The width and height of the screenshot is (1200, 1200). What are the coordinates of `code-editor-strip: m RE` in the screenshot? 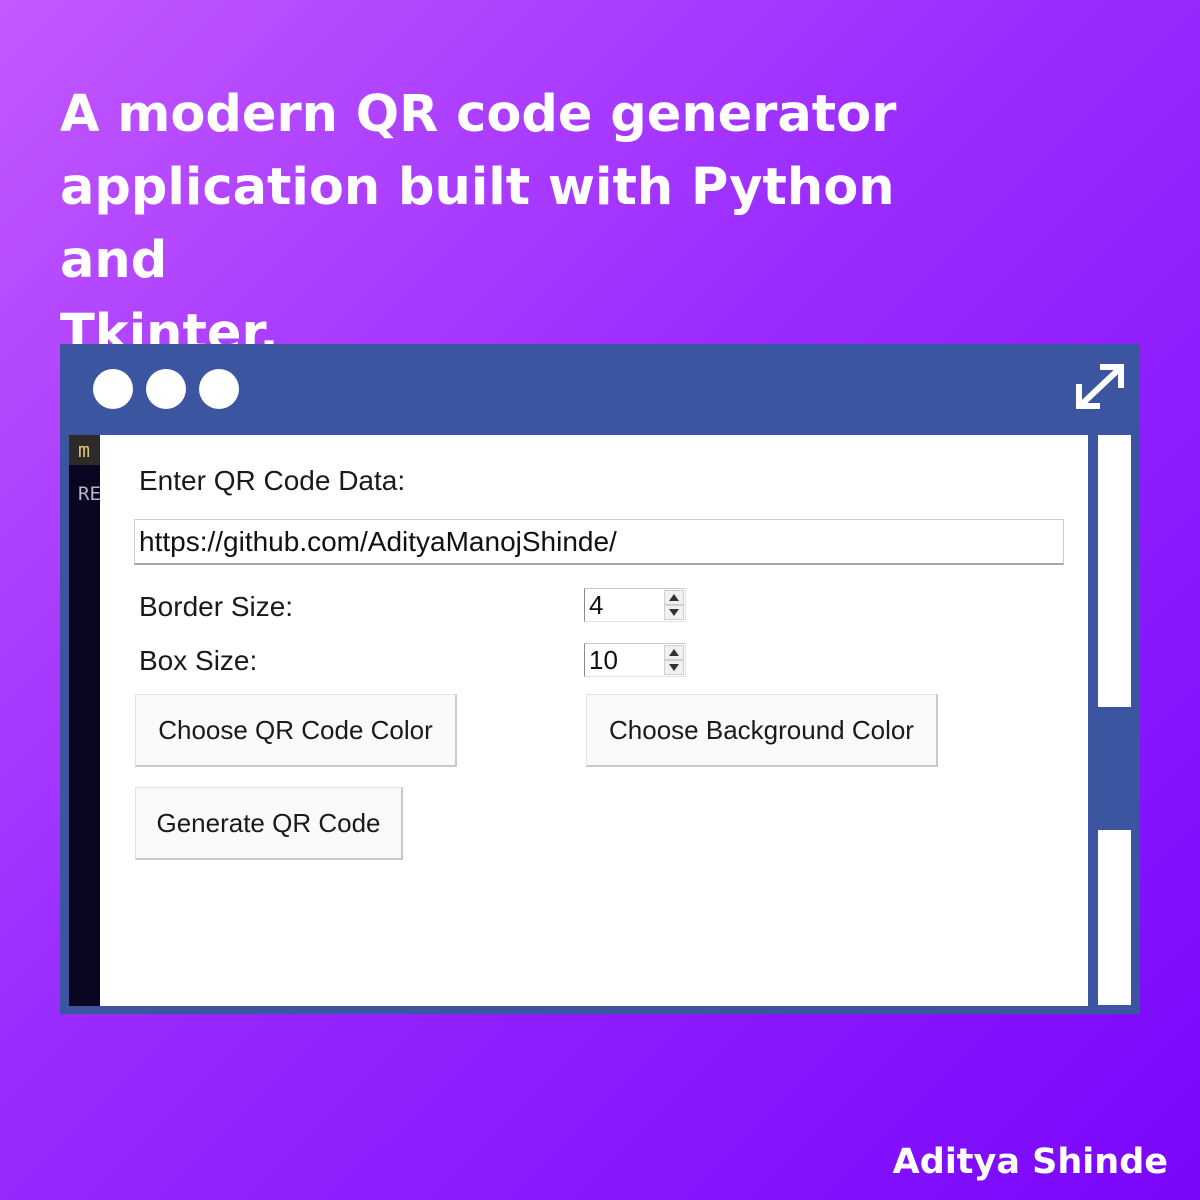 It's located at (85, 720).